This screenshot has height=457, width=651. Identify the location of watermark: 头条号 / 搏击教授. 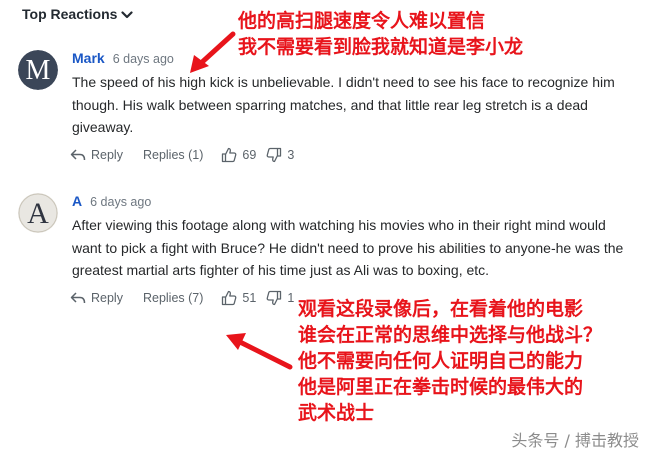
(575, 439).